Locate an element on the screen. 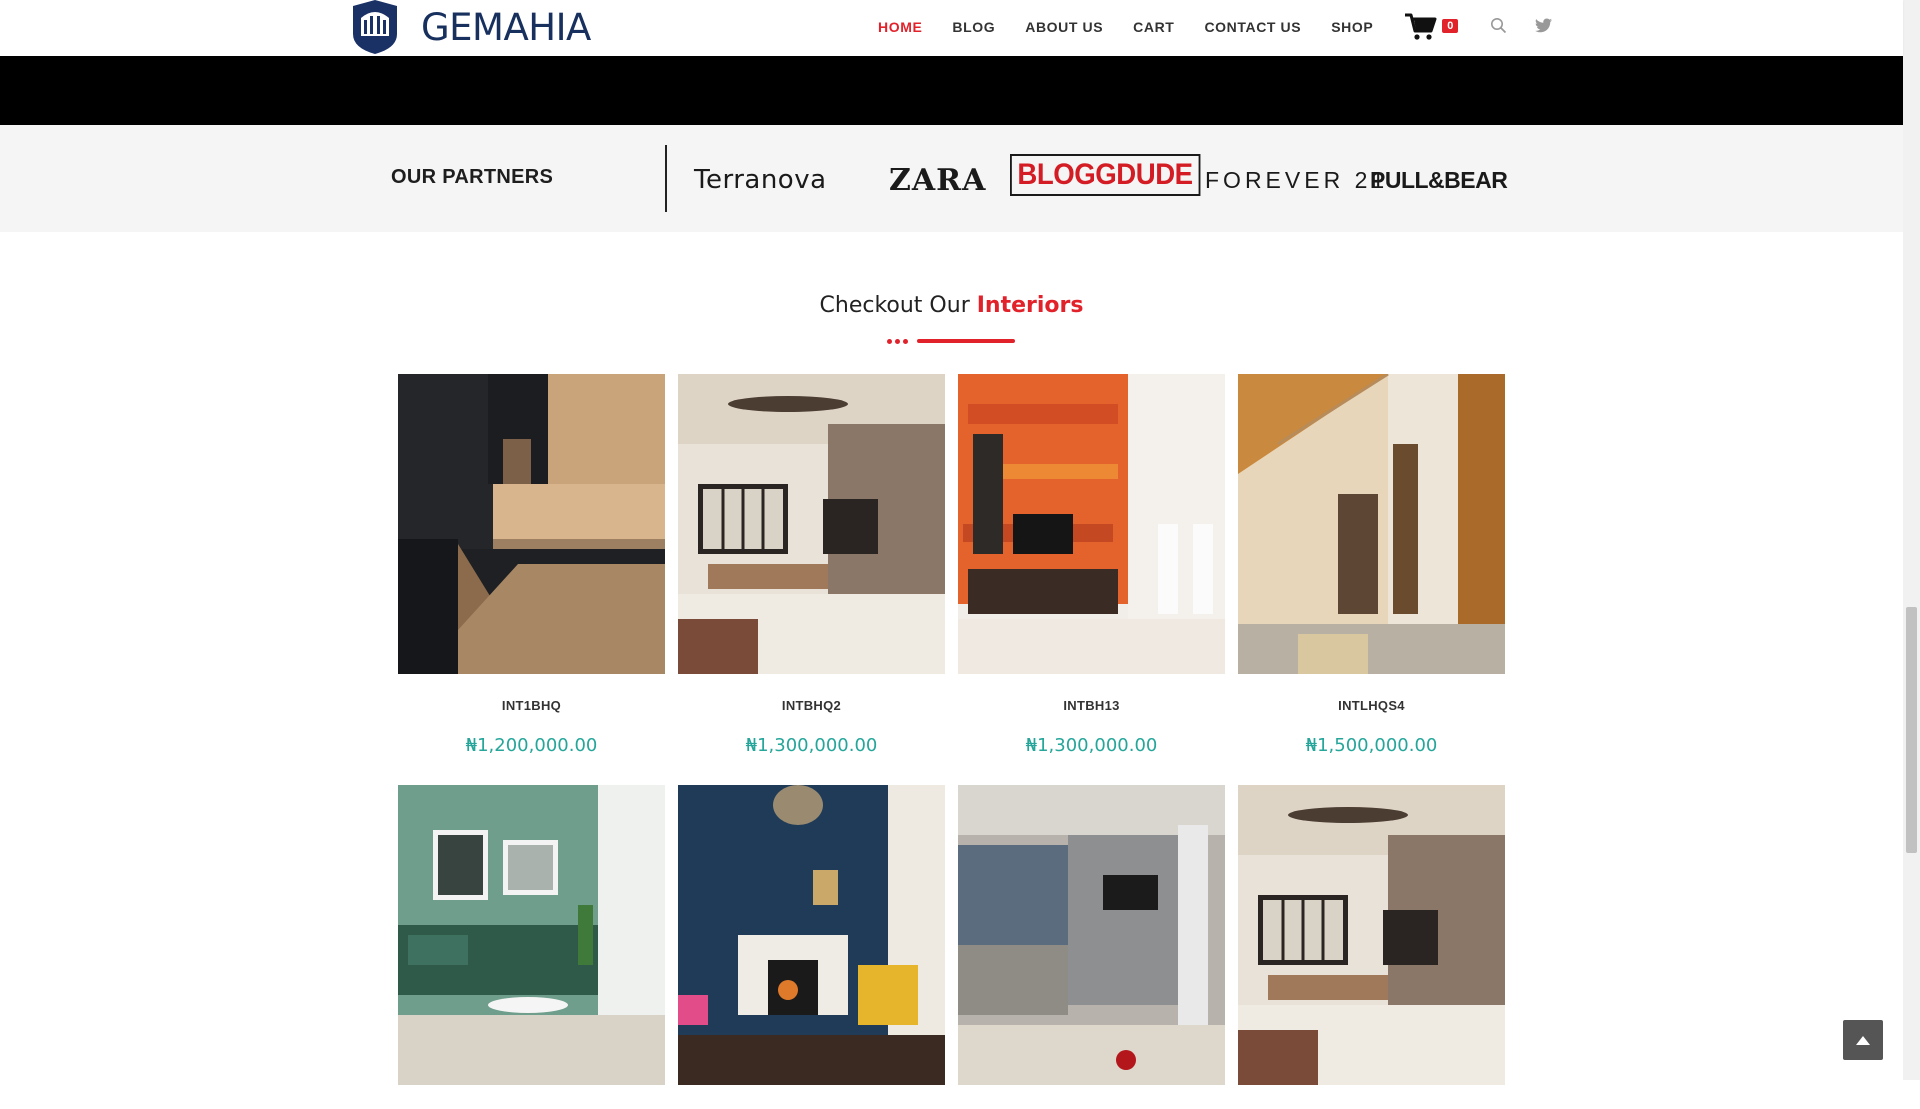 This screenshot has width=1920, height=1109. partners-divider is located at coordinates (666, 178).